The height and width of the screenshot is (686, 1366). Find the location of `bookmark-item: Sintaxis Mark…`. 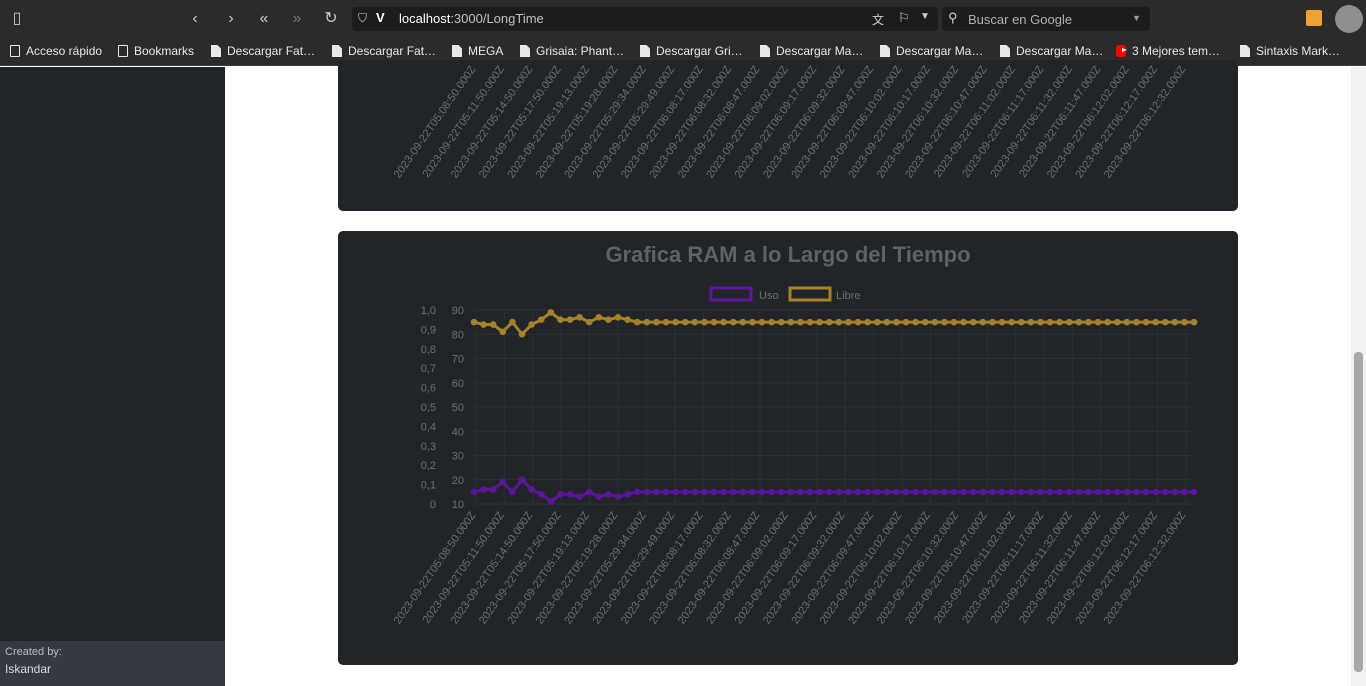

bookmark-item: Sintaxis Mark… is located at coordinates (1290, 51).